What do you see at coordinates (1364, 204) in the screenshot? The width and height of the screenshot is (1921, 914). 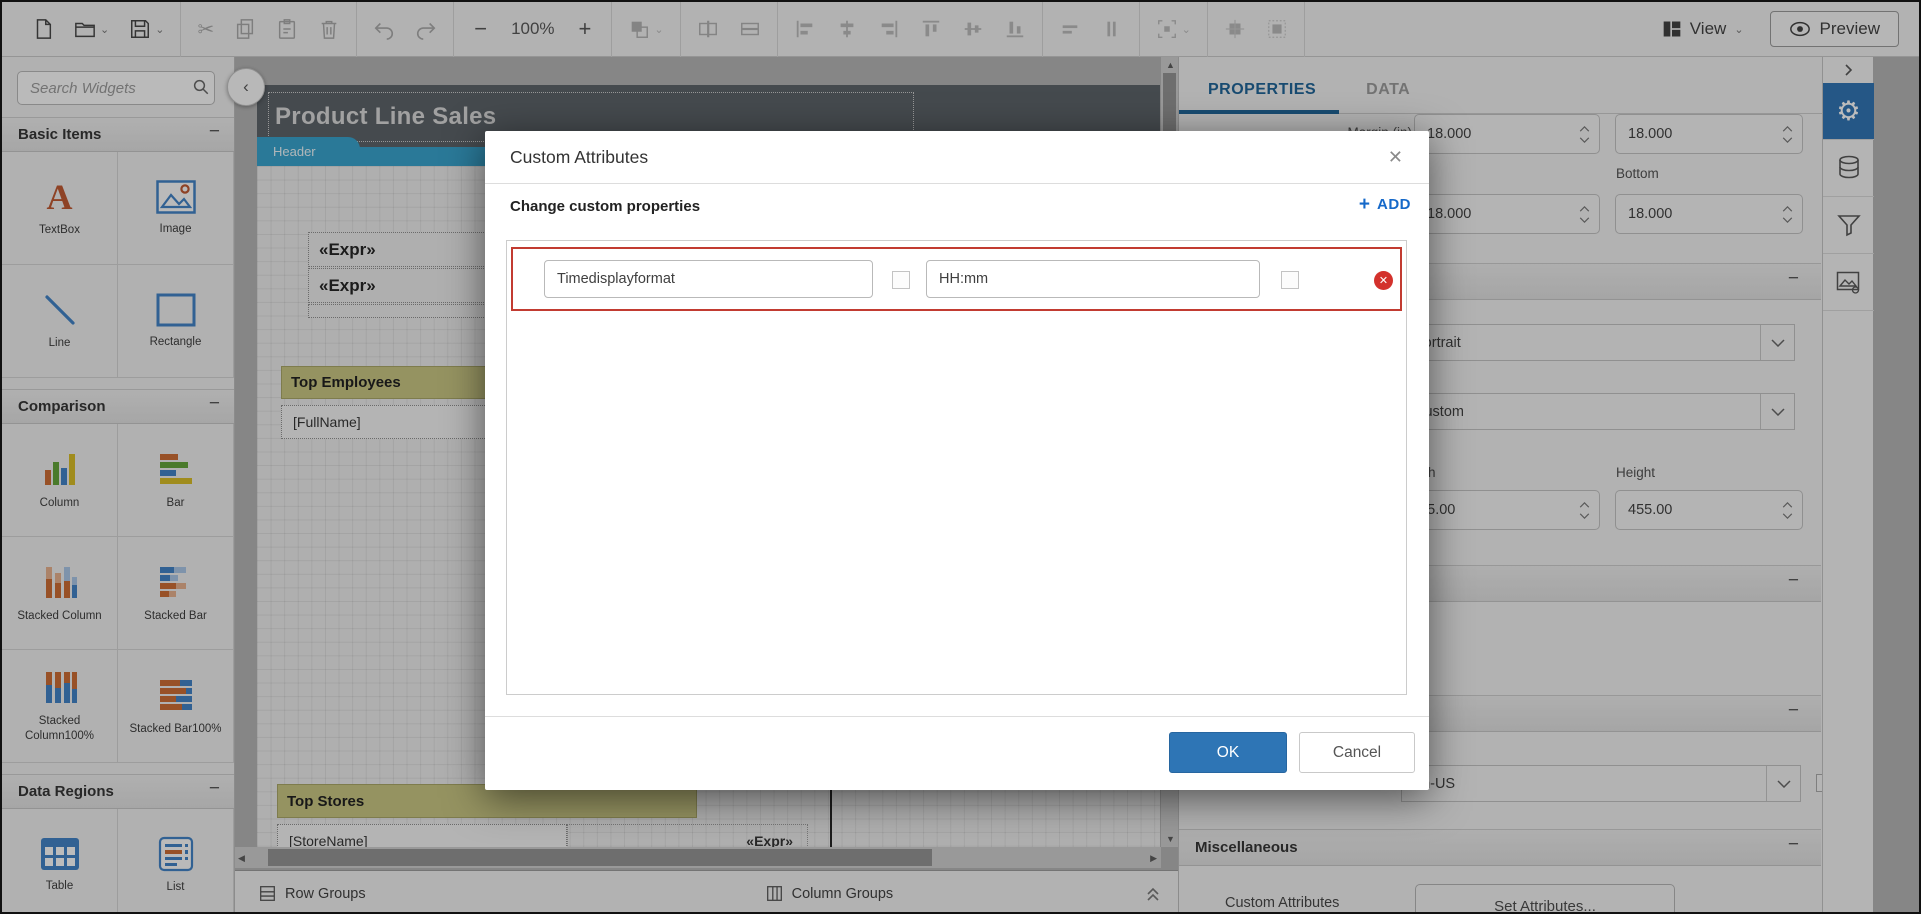 I see `plus-icon: +` at bounding box center [1364, 204].